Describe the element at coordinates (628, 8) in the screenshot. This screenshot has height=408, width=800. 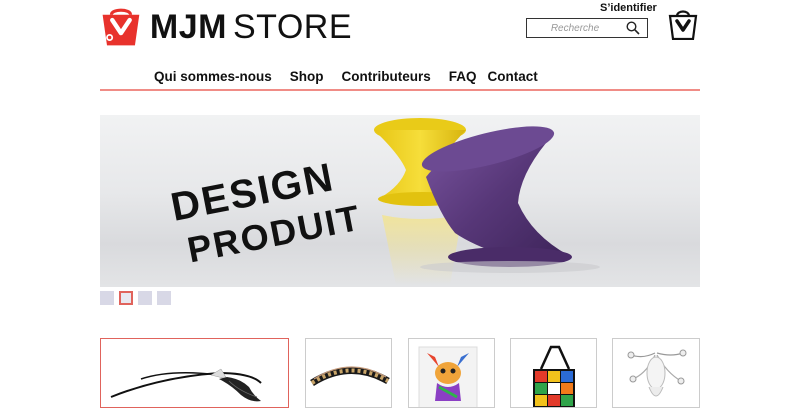
I see `signin-link: S’identifier` at that location.